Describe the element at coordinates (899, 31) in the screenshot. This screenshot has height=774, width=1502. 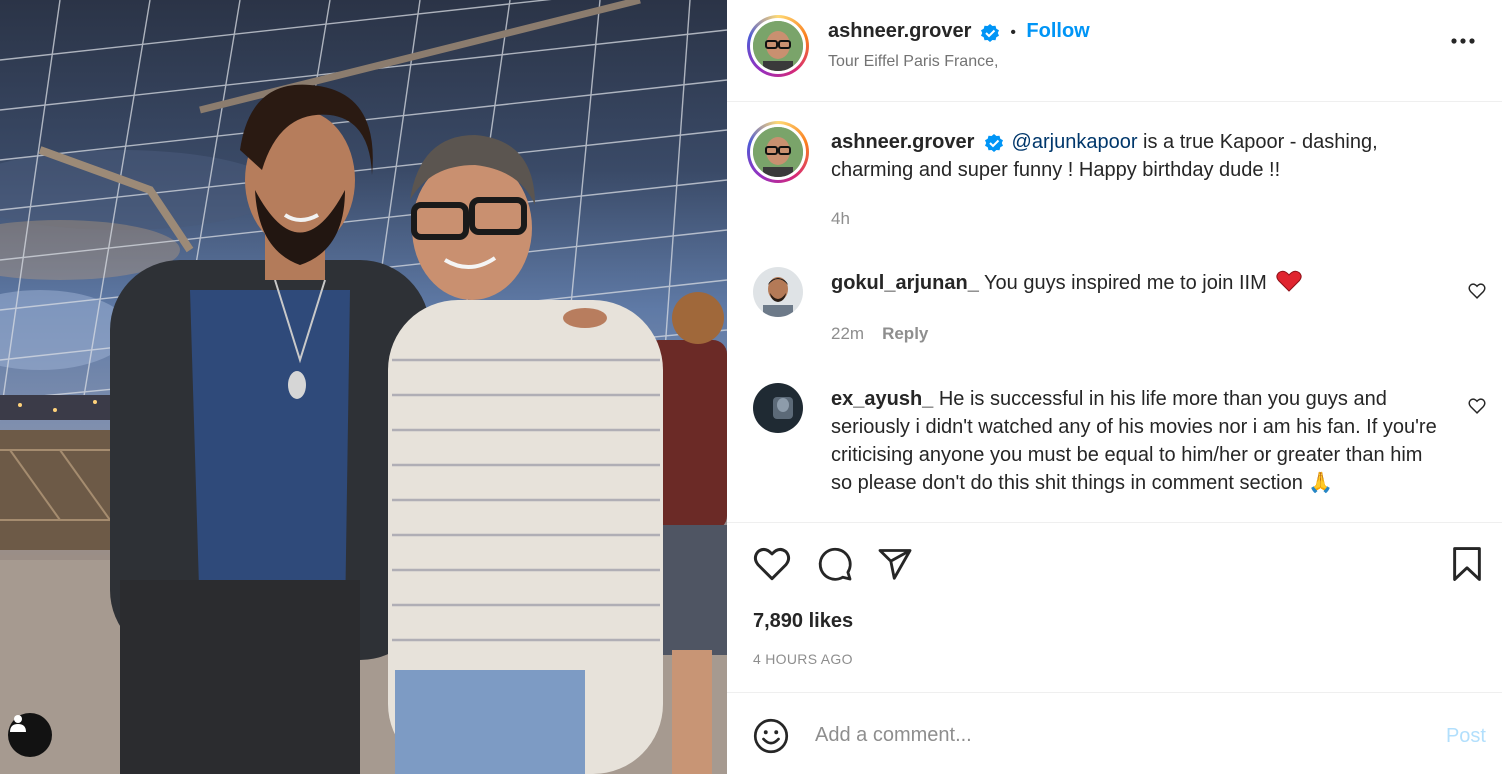
I see `author-username: ashneer.grover` at that location.